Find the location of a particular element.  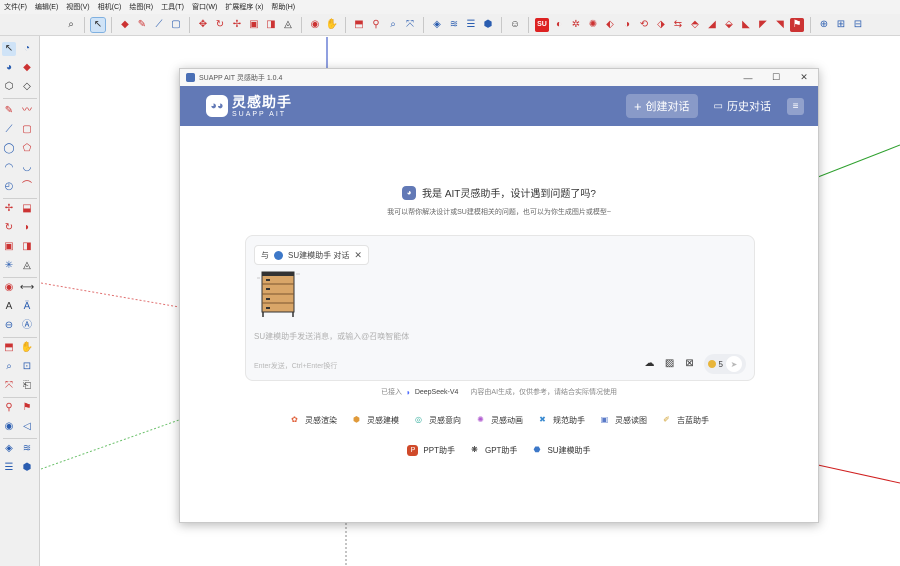

feature-rules-button: ✖ 规范助手 is located at coordinates (561, 420).